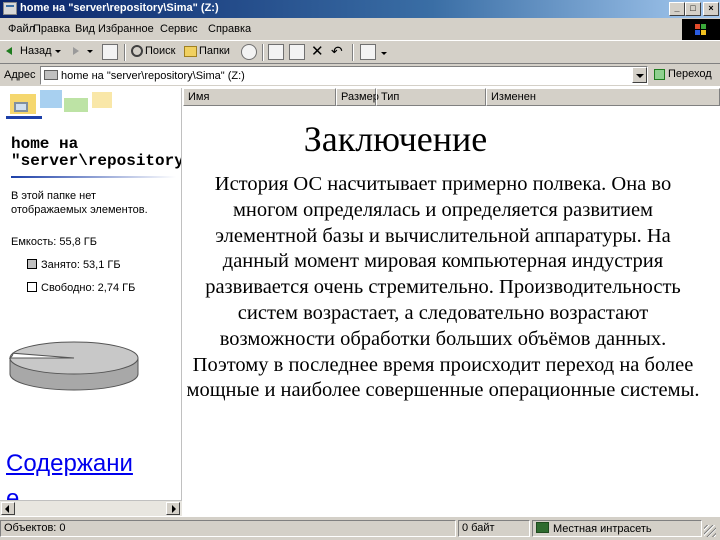 The height and width of the screenshot is (540, 720). Describe the element at coordinates (153, 76) in the screenshot. I see `address-value: home на "server\repository\Sima" (Z:)` at that location.